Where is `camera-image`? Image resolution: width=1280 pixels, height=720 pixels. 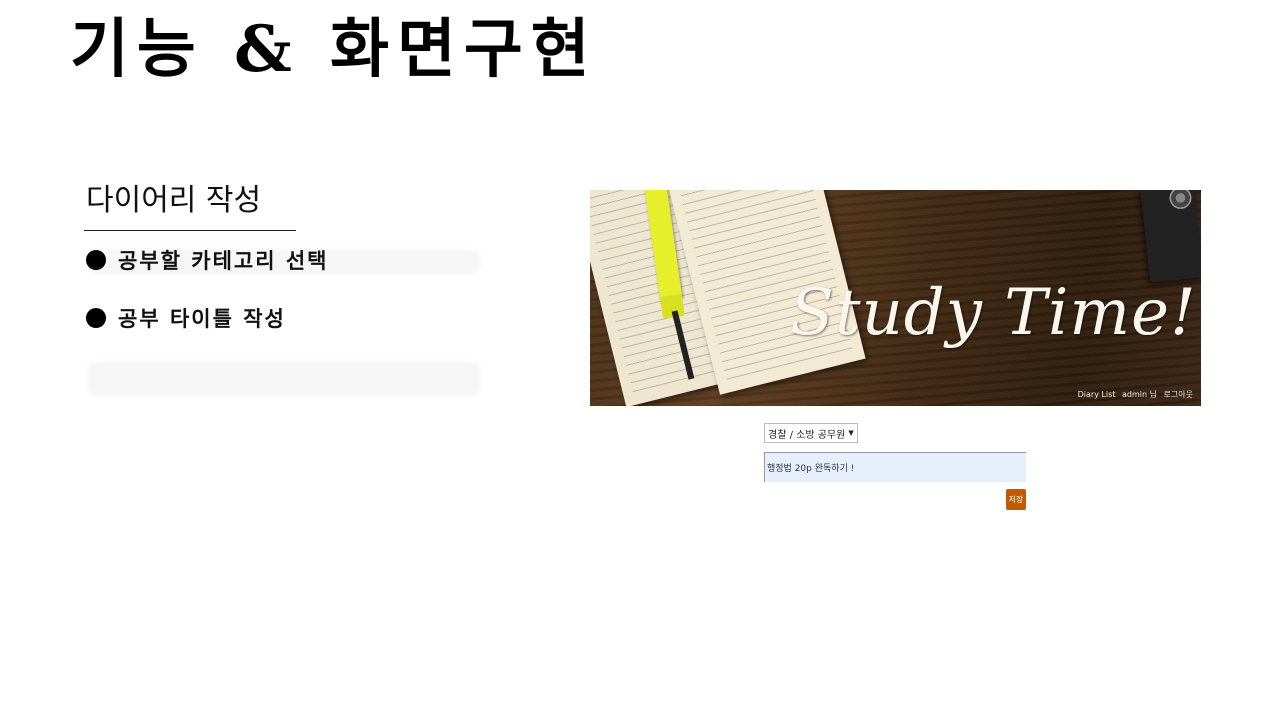 camera-image is located at coordinates (1170, 236).